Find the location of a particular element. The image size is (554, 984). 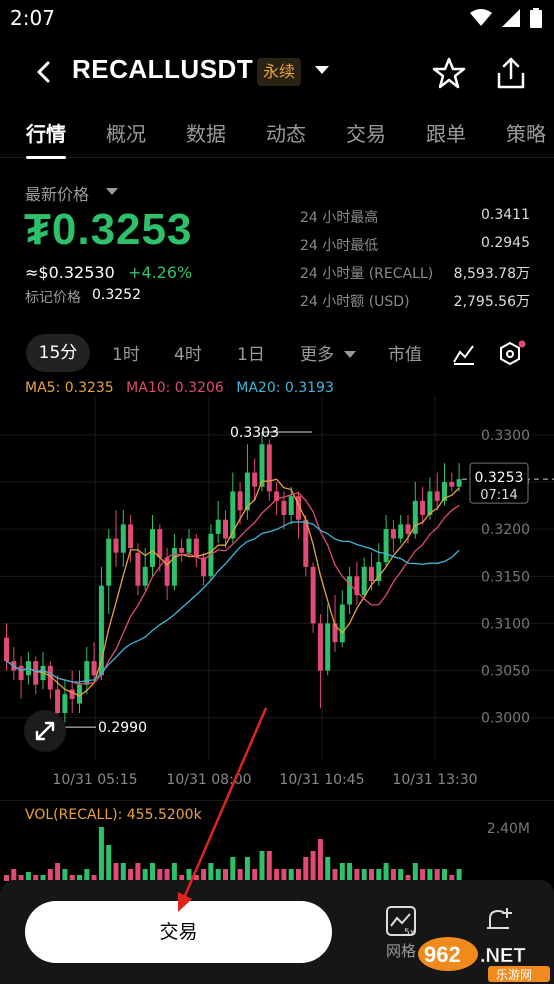

volume-panel: VOL(RECALL): 455.5200k 2.40M is located at coordinates (277, 840).